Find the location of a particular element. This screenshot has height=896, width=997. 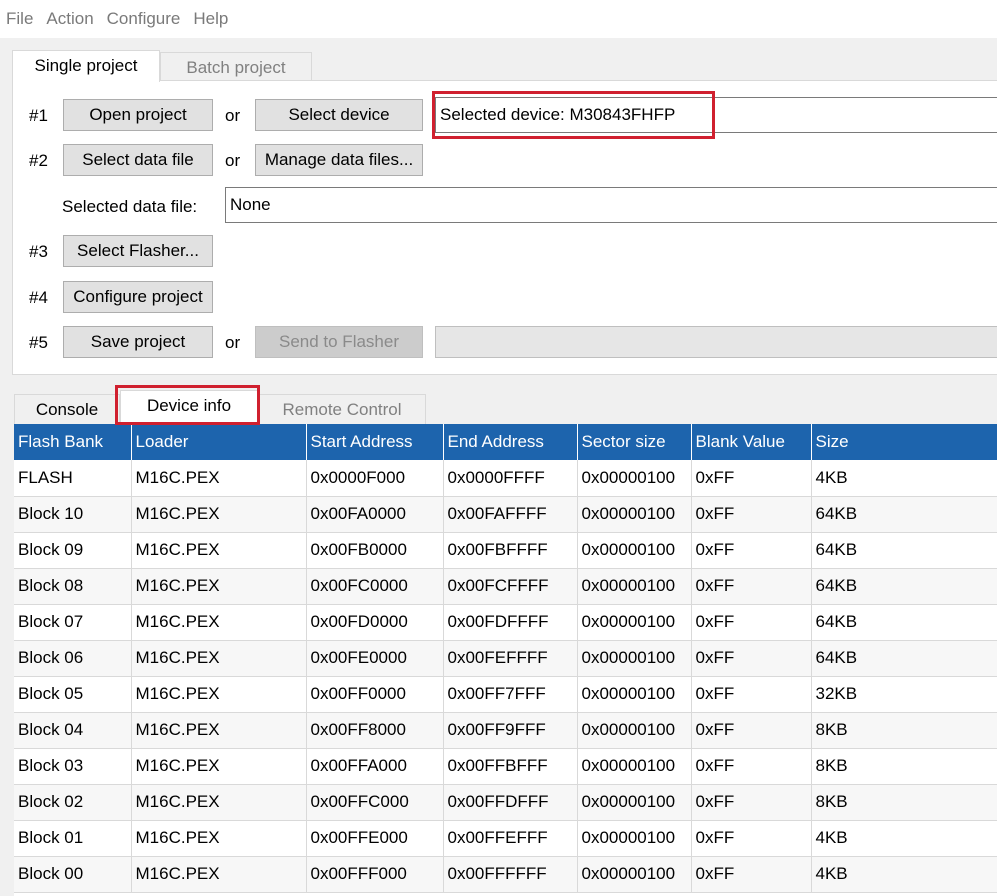

flash-bank-cell: Block 04 is located at coordinates (73, 730).